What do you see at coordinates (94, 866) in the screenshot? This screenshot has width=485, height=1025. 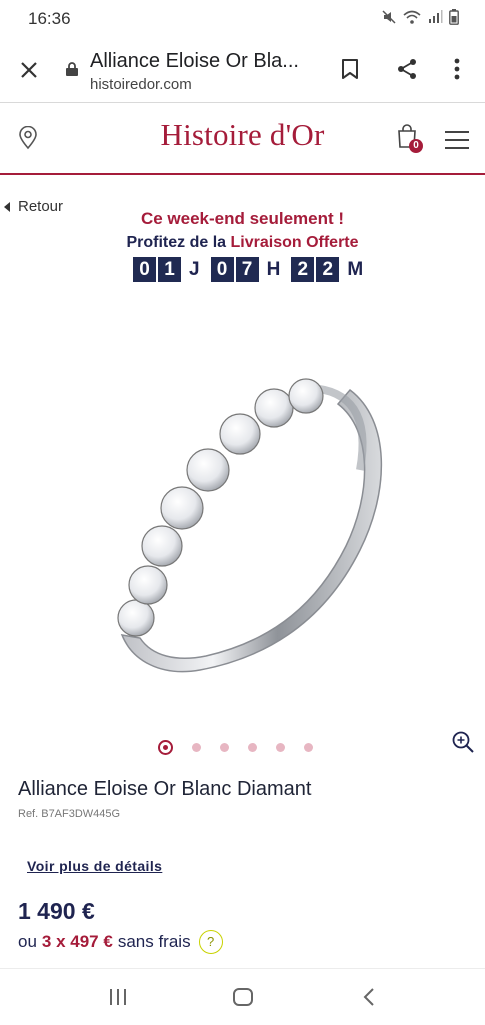 I see `see-details-link: Voir plus de détails` at bounding box center [94, 866].